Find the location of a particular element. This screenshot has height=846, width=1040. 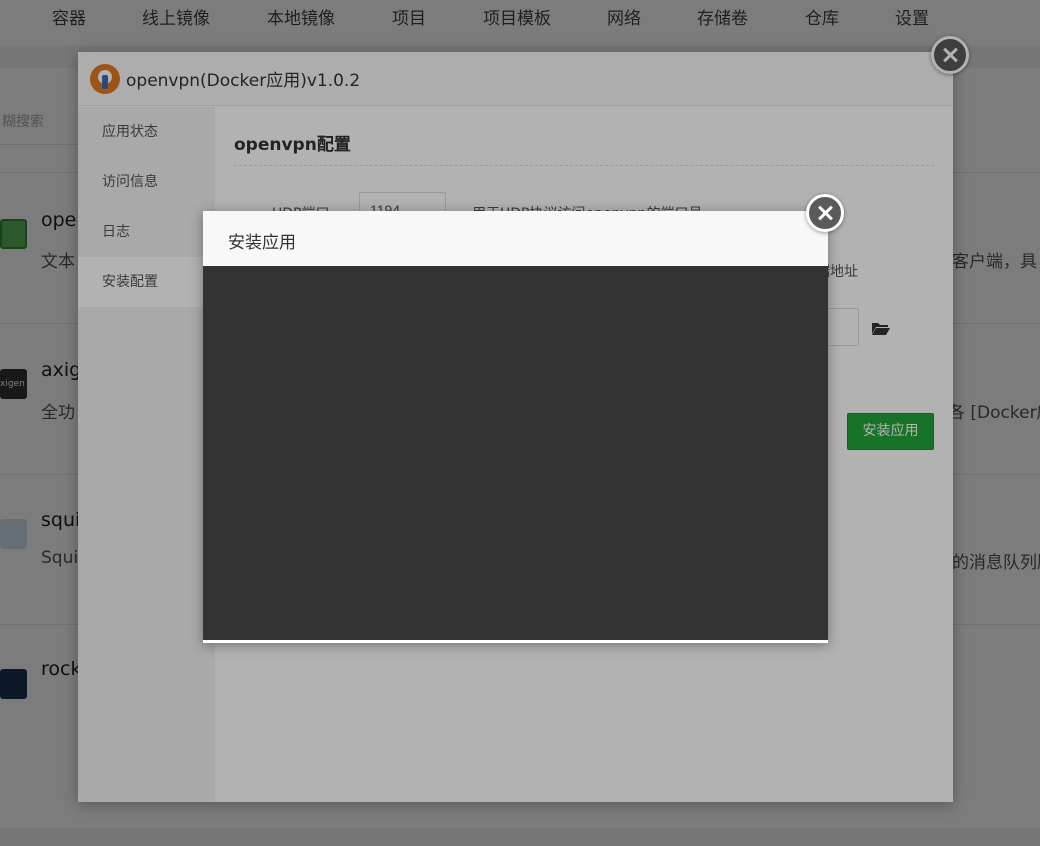

install-dialog-title: 安装应用 is located at coordinates (515, 238).